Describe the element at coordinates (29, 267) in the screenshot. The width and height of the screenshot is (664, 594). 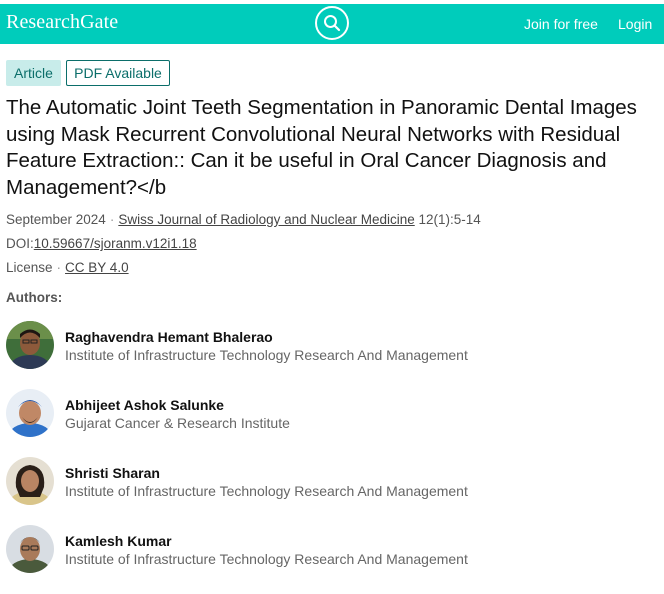
I see `license-label: License` at that location.